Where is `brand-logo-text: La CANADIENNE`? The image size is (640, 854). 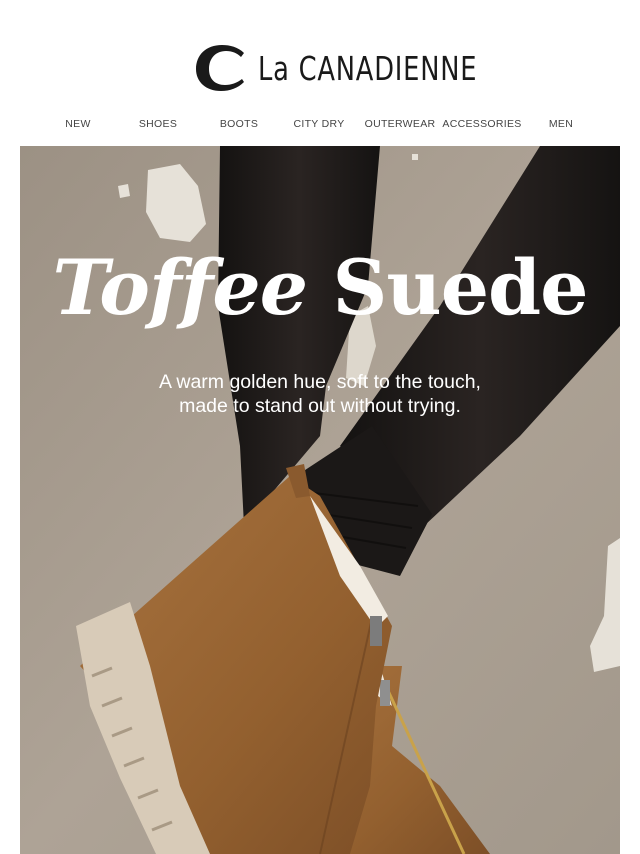
brand-logo-text: La CANADIENNE is located at coordinates (368, 68).